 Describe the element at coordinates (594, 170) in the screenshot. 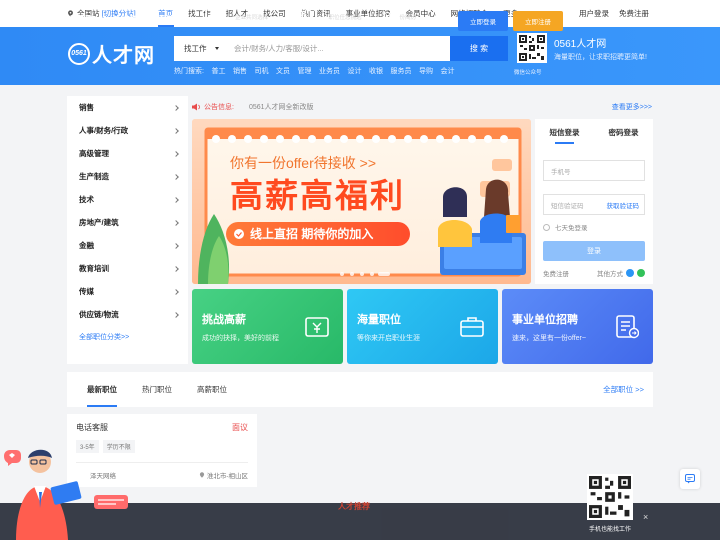

I see `phone-field: 手机号` at that location.